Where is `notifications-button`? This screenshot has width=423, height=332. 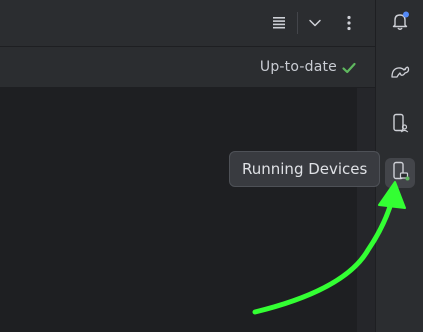 notifications-button is located at coordinates (400, 23).